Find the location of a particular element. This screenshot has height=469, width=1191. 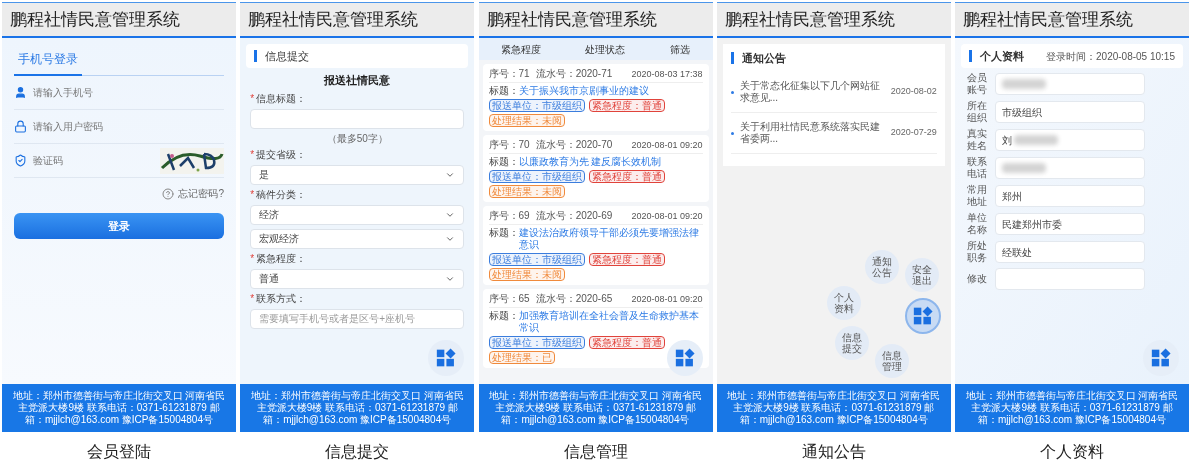

field-value: 市级组织 is located at coordinates (1022, 112).